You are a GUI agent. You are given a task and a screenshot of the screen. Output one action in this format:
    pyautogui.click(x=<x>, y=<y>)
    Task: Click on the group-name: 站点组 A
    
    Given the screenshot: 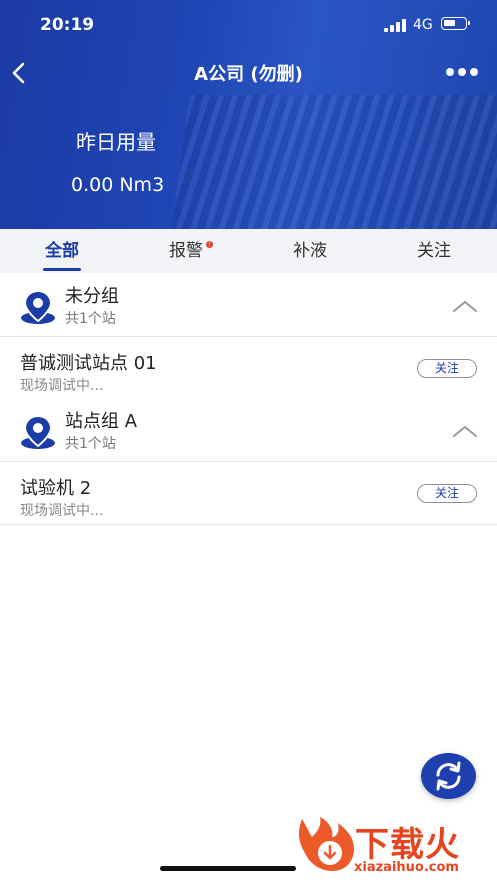 What is the action you would take?
    pyautogui.click(x=101, y=421)
    